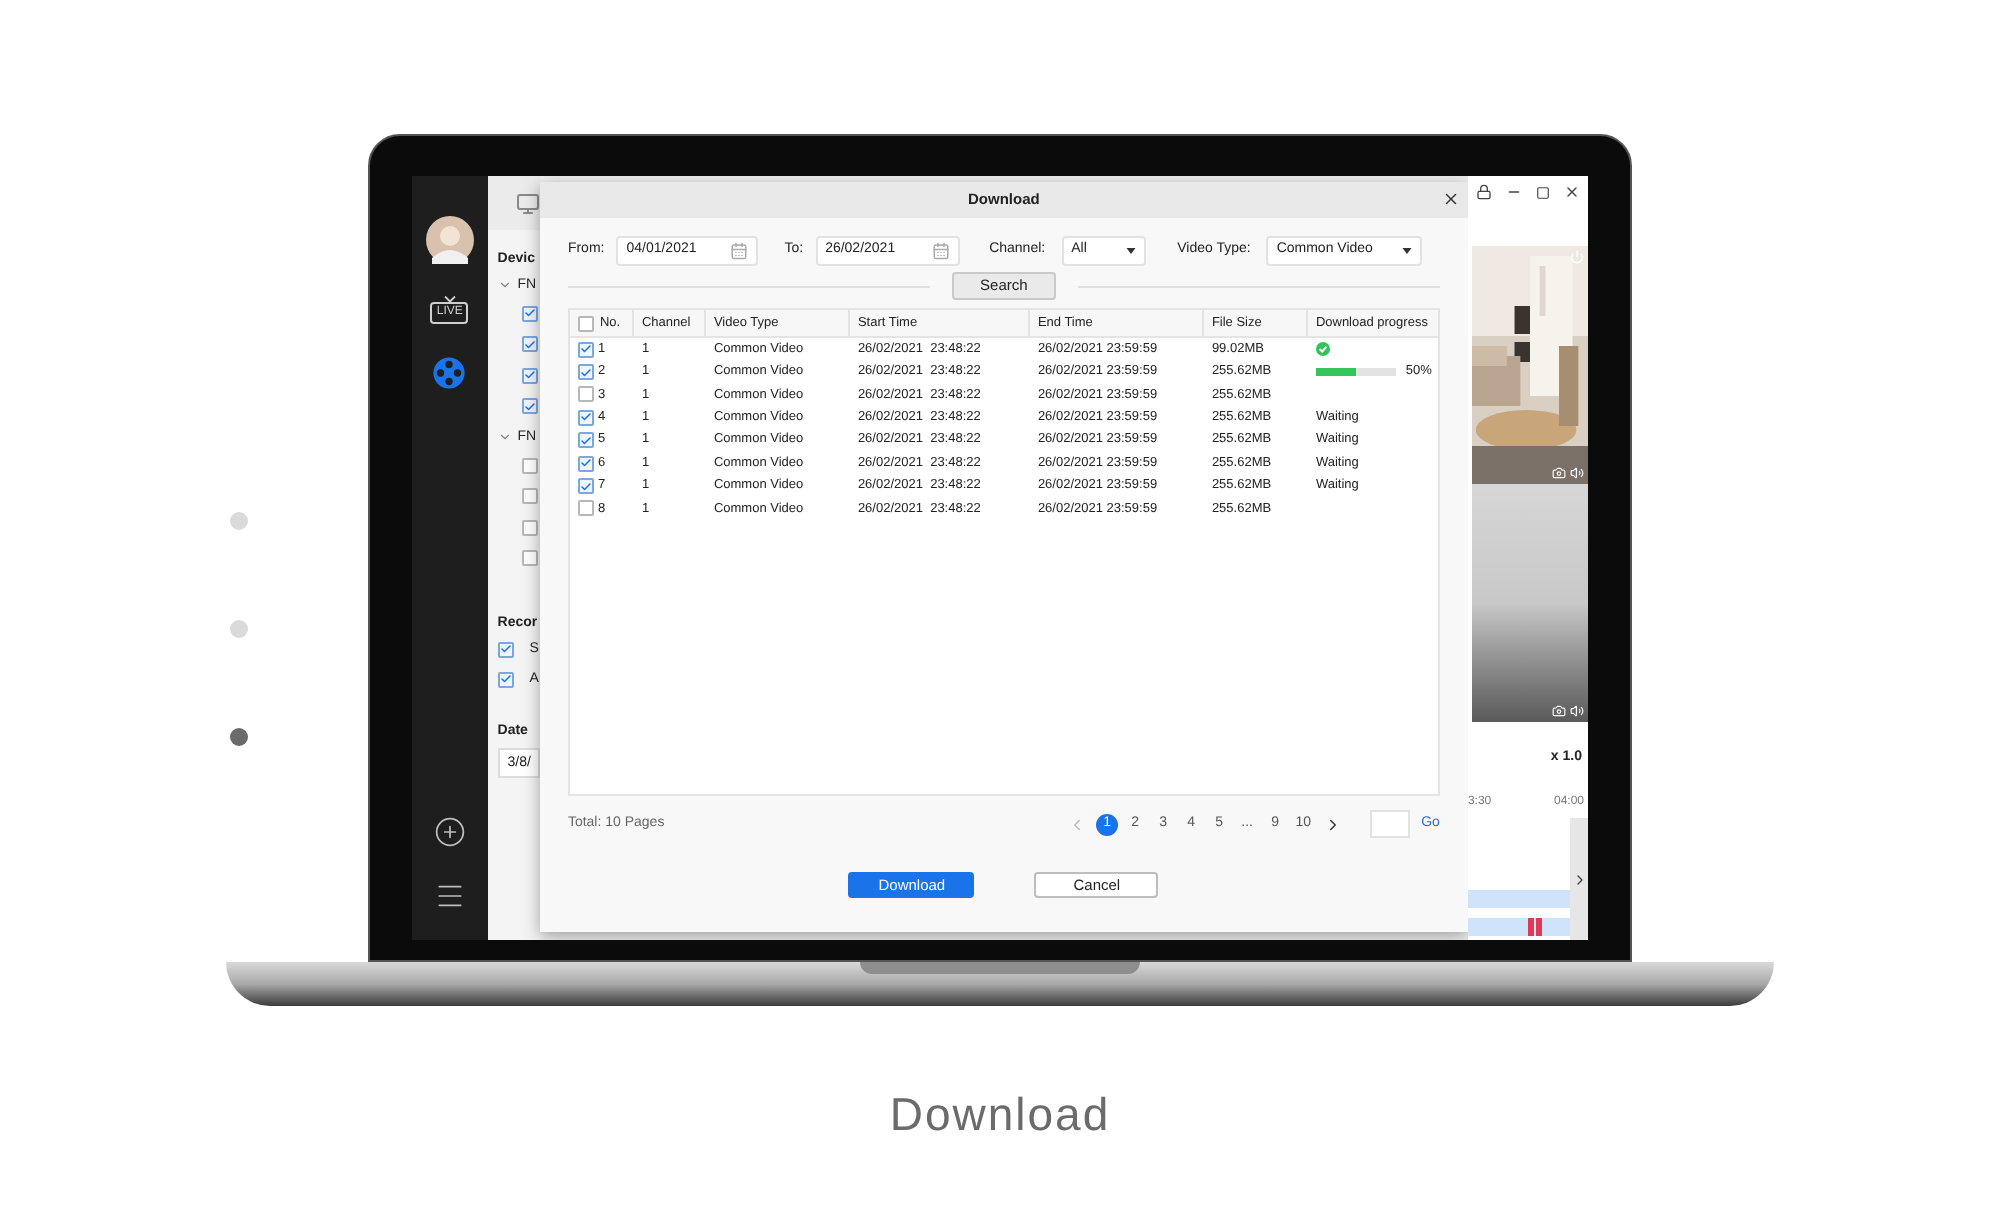 The image size is (2000, 1206). What do you see at coordinates (1322, 349) in the screenshot?
I see `done-icon` at bounding box center [1322, 349].